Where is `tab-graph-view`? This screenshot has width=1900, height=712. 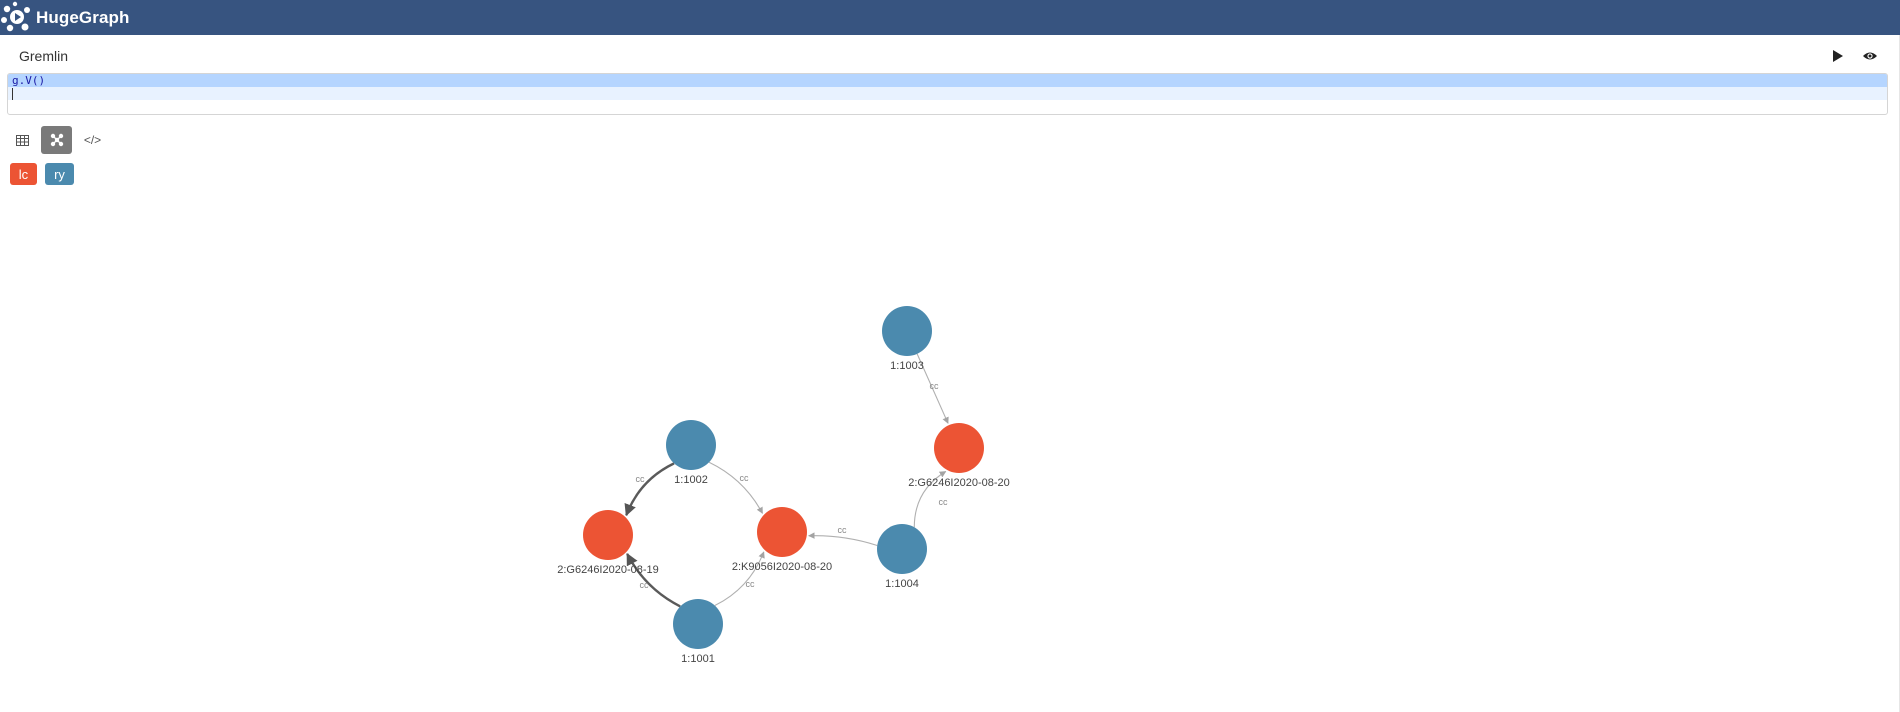 tab-graph-view is located at coordinates (56, 140).